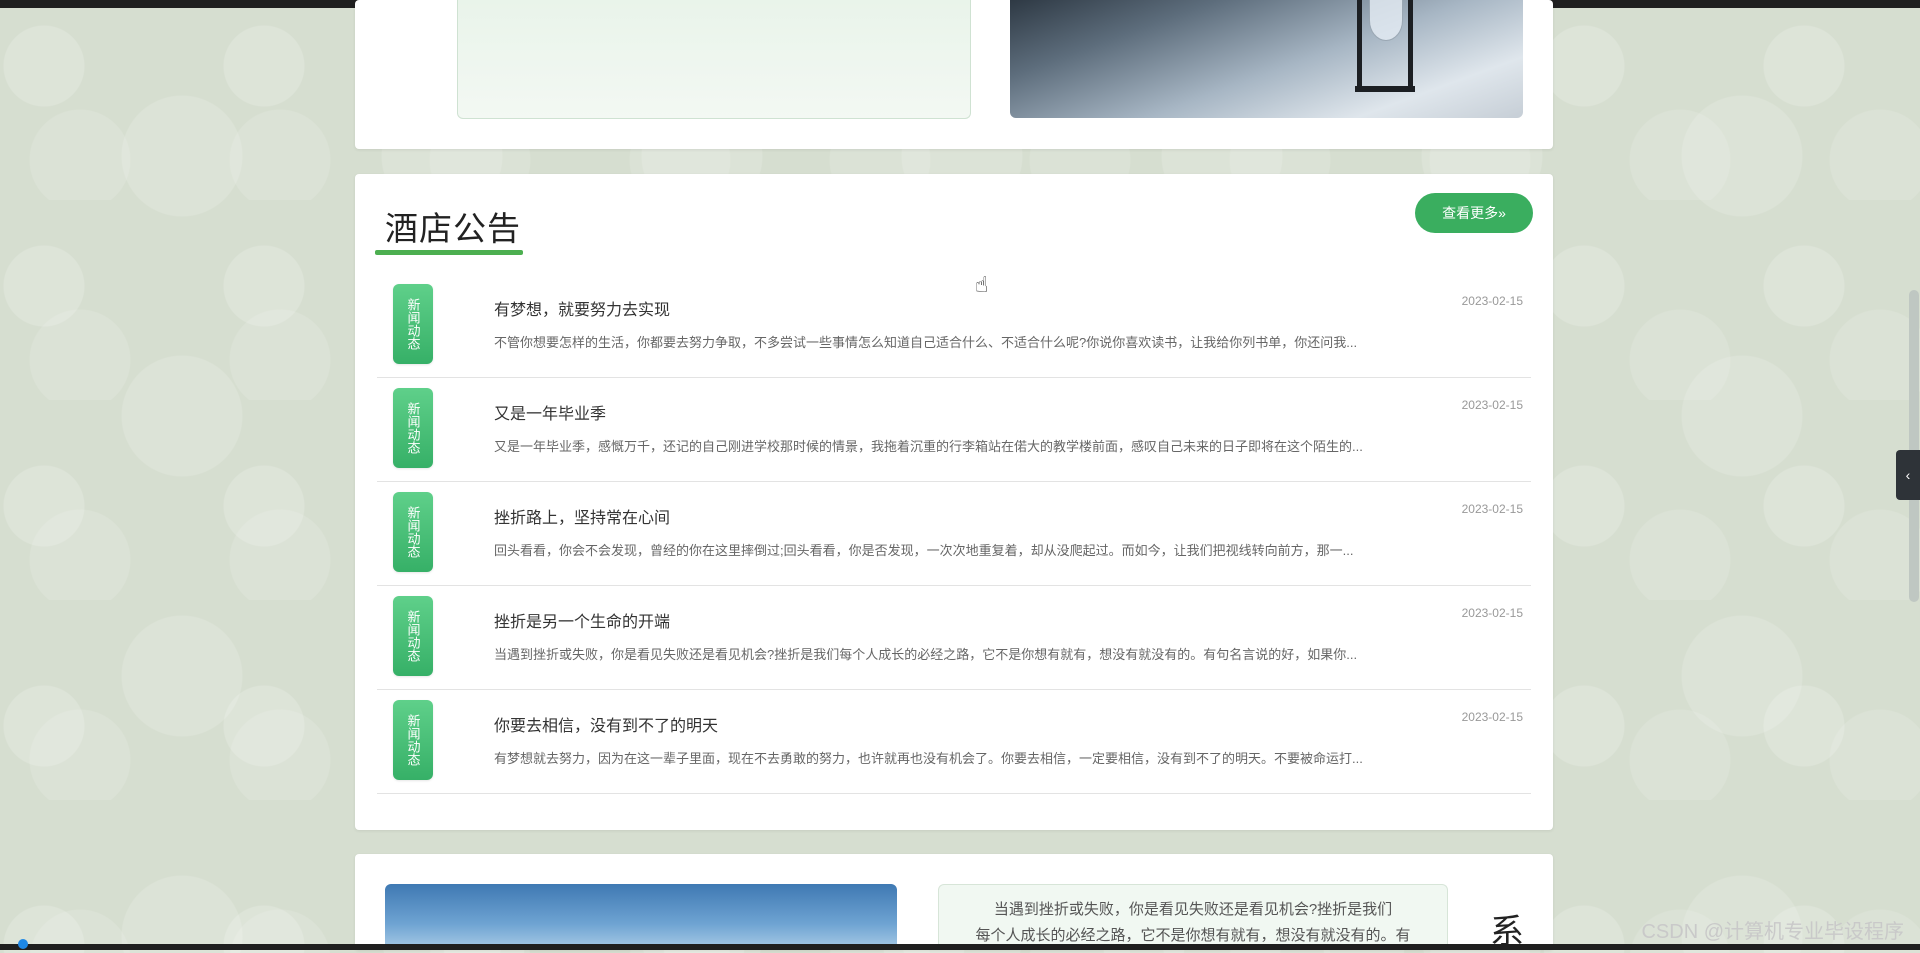 The width and height of the screenshot is (1920, 953). I want to click on news-item-title: 你要去相信，没有到不了的明天, so click(606, 724).